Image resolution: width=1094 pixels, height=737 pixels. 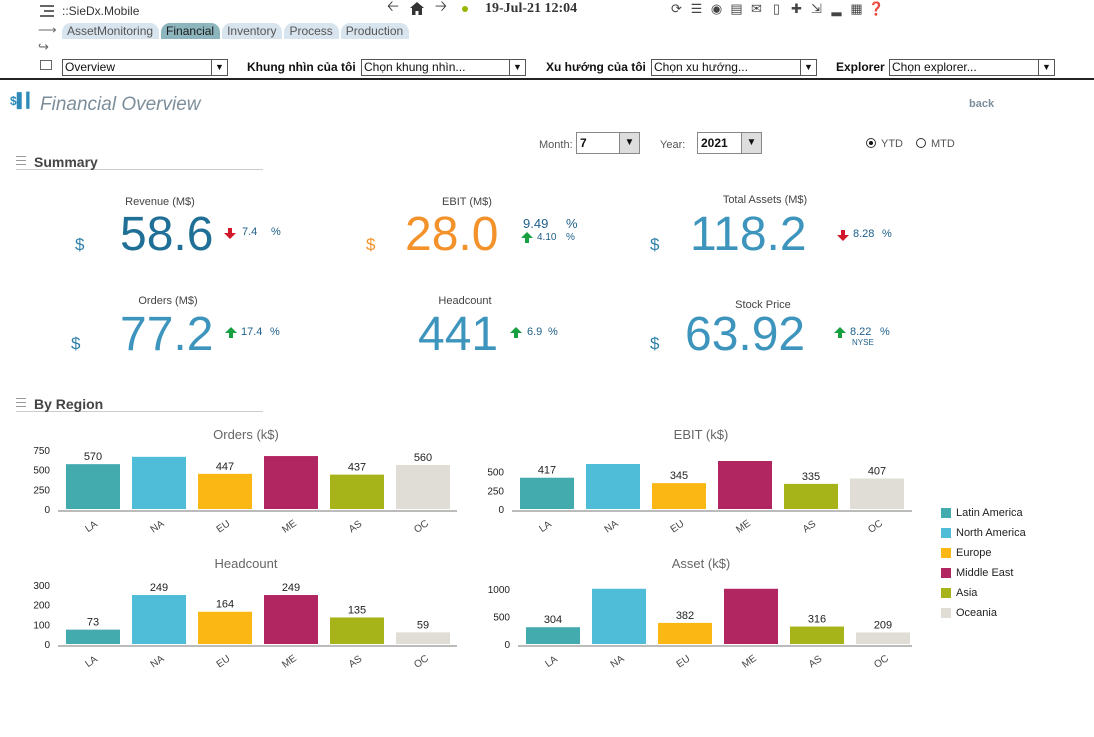 I want to click on stock-price-value: 63.92, so click(x=745, y=334).